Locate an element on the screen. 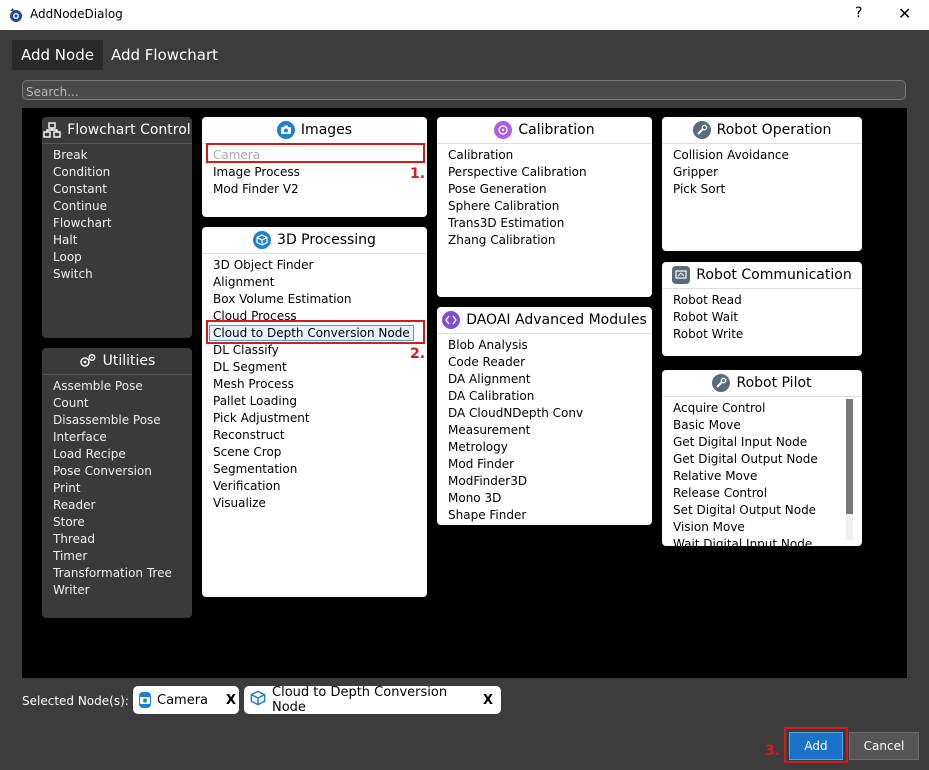 The image size is (929, 770). list-item: Halt is located at coordinates (122, 240).